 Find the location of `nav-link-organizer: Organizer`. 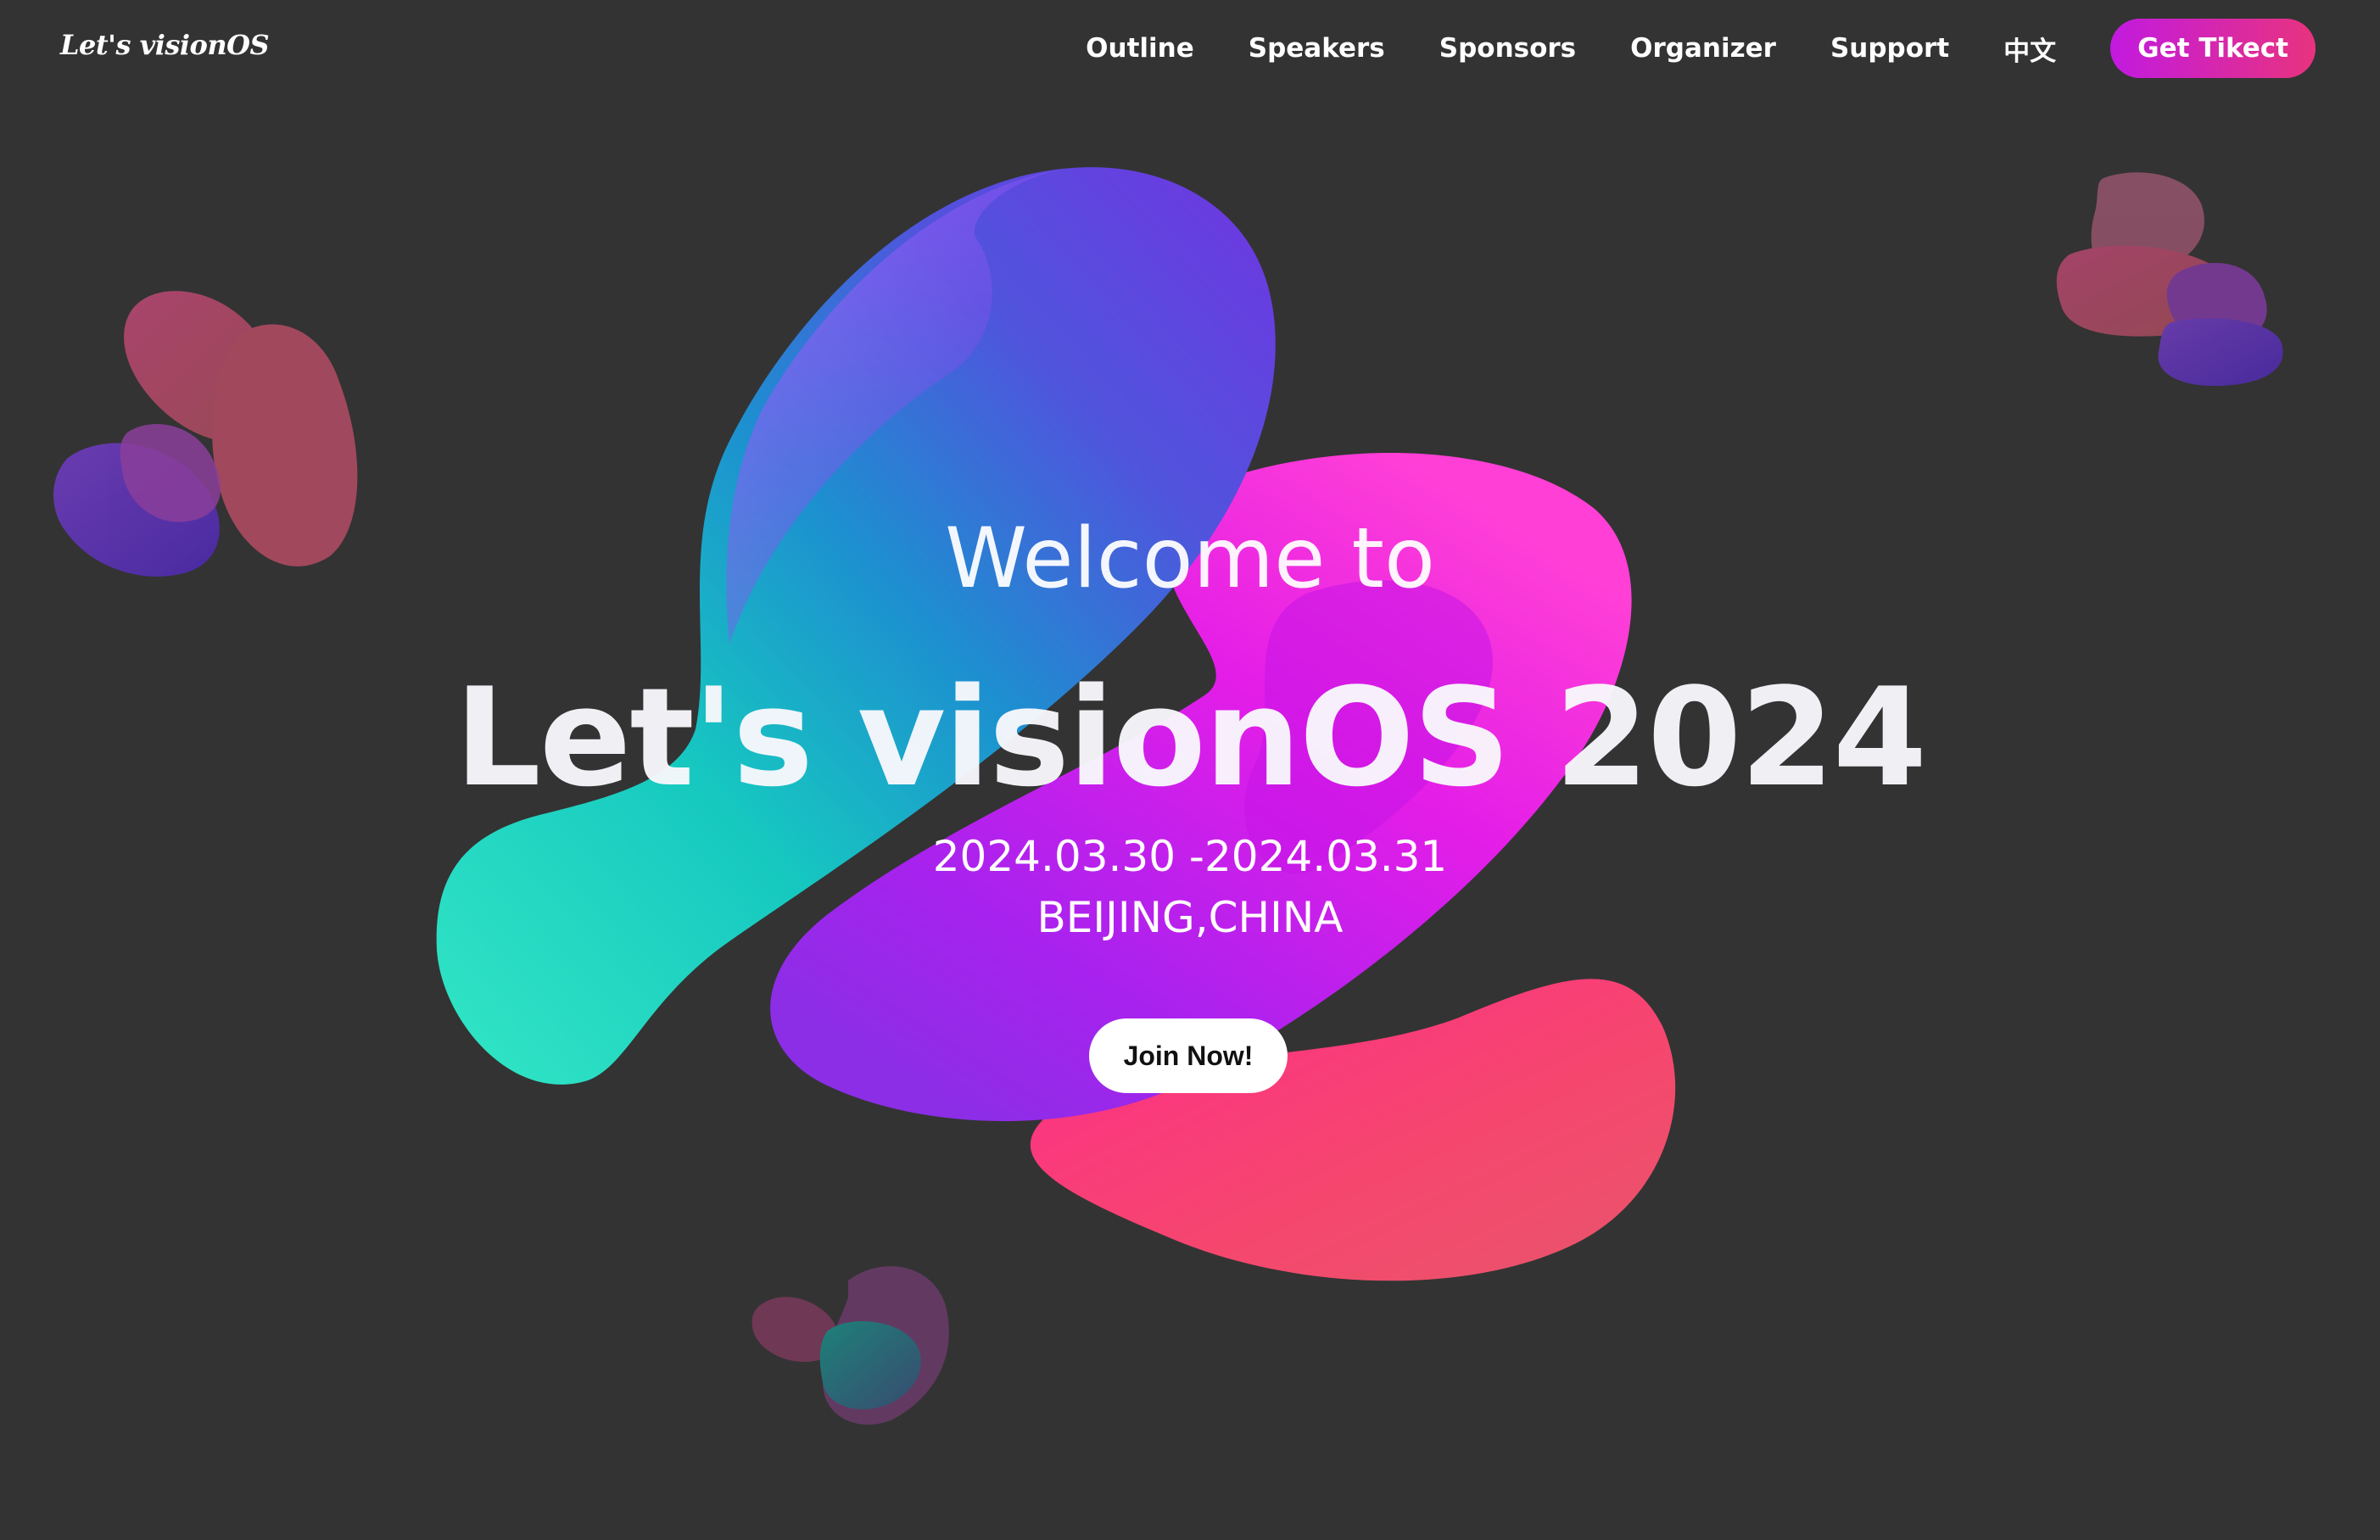

nav-link-organizer: Organizer is located at coordinates (1703, 48).